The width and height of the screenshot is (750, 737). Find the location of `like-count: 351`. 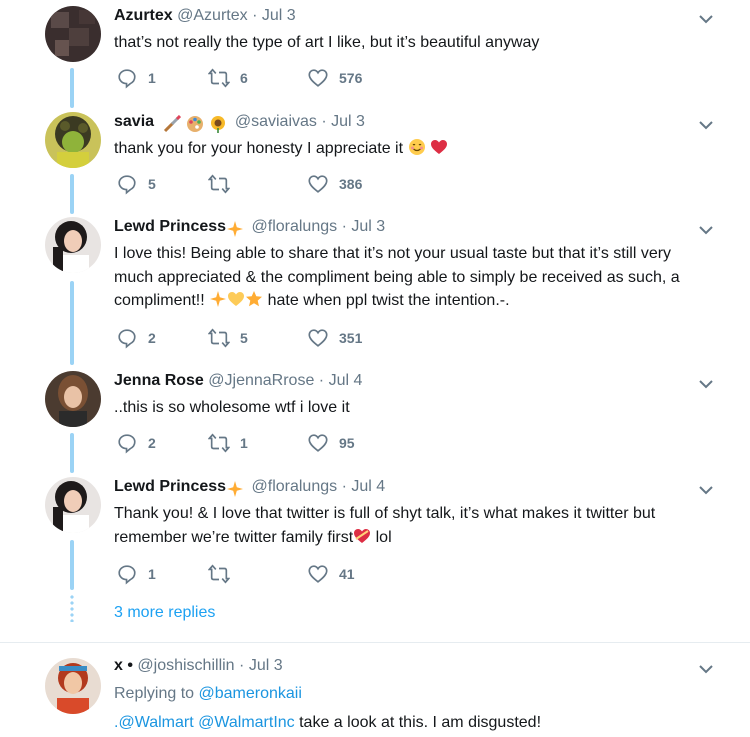

like-count: 351 is located at coordinates (351, 338).